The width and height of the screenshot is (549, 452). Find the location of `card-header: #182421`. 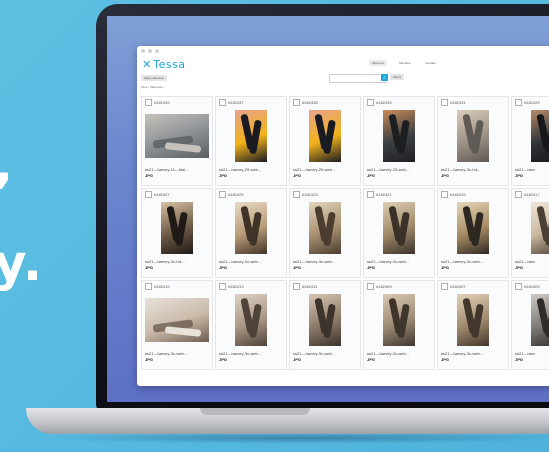

card-header: #182421 is located at coordinates (399, 194).